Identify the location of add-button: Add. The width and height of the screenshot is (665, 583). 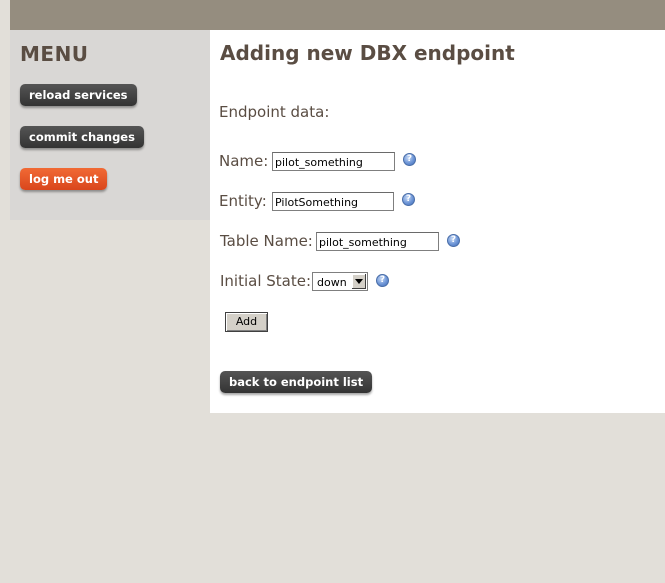
(246, 322).